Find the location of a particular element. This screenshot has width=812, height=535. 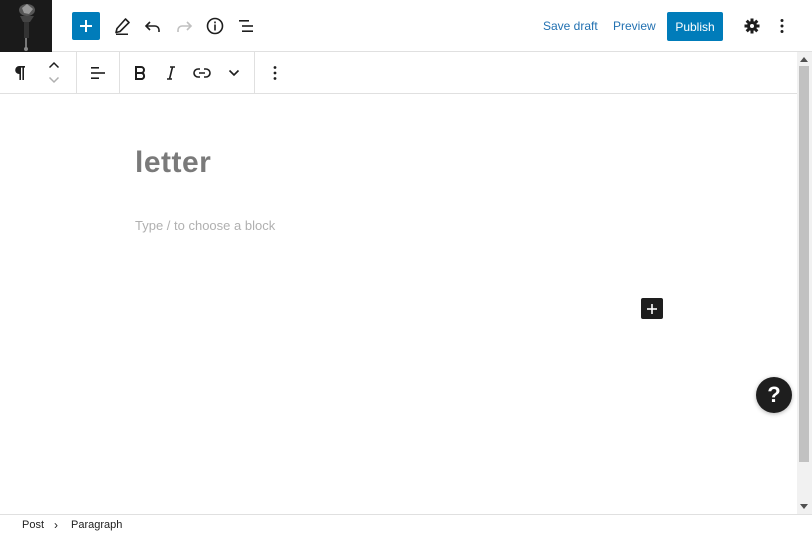

bold-icon is located at coordinates (140, 73).